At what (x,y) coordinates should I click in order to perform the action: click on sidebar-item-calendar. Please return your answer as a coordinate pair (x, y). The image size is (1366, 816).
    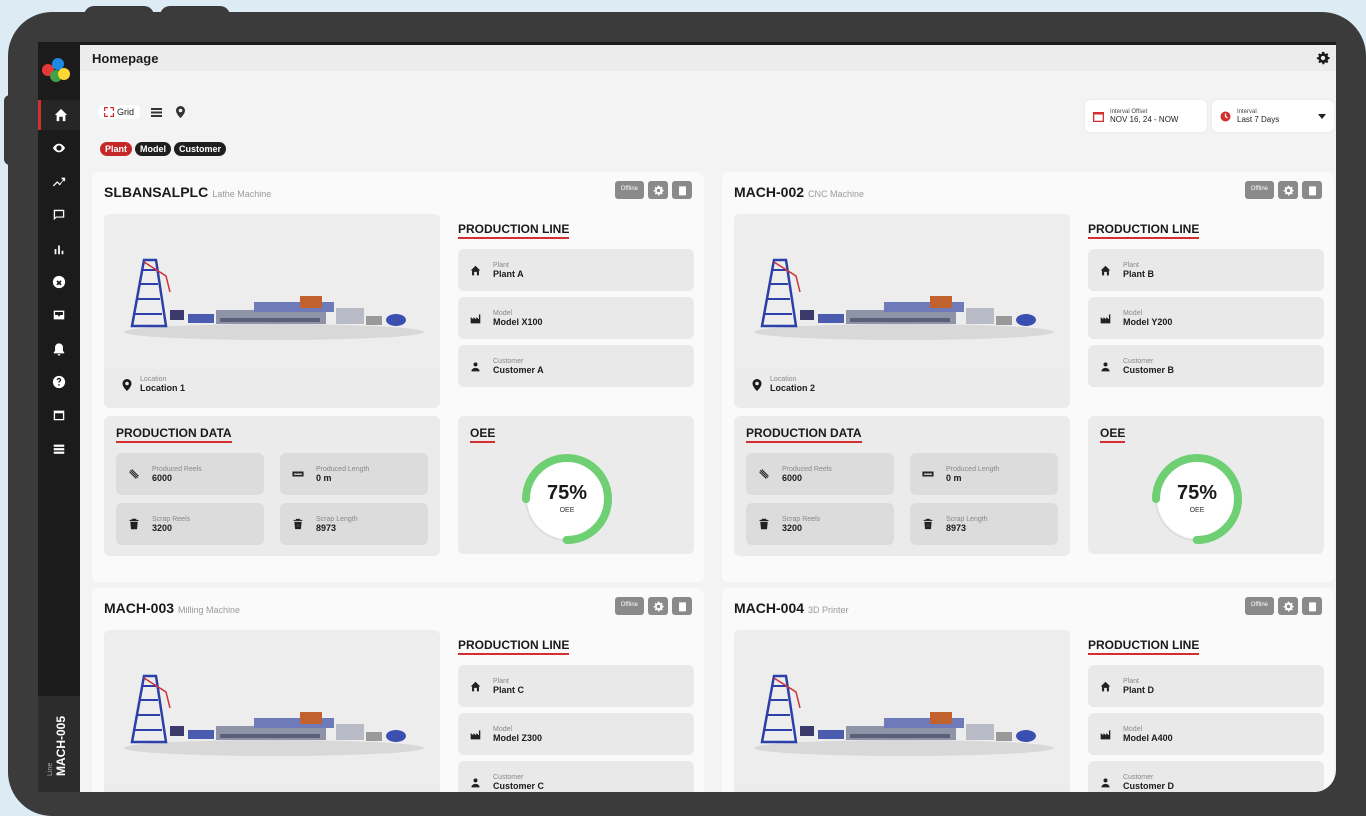
    Looking at the image, I should click on (59, 415).